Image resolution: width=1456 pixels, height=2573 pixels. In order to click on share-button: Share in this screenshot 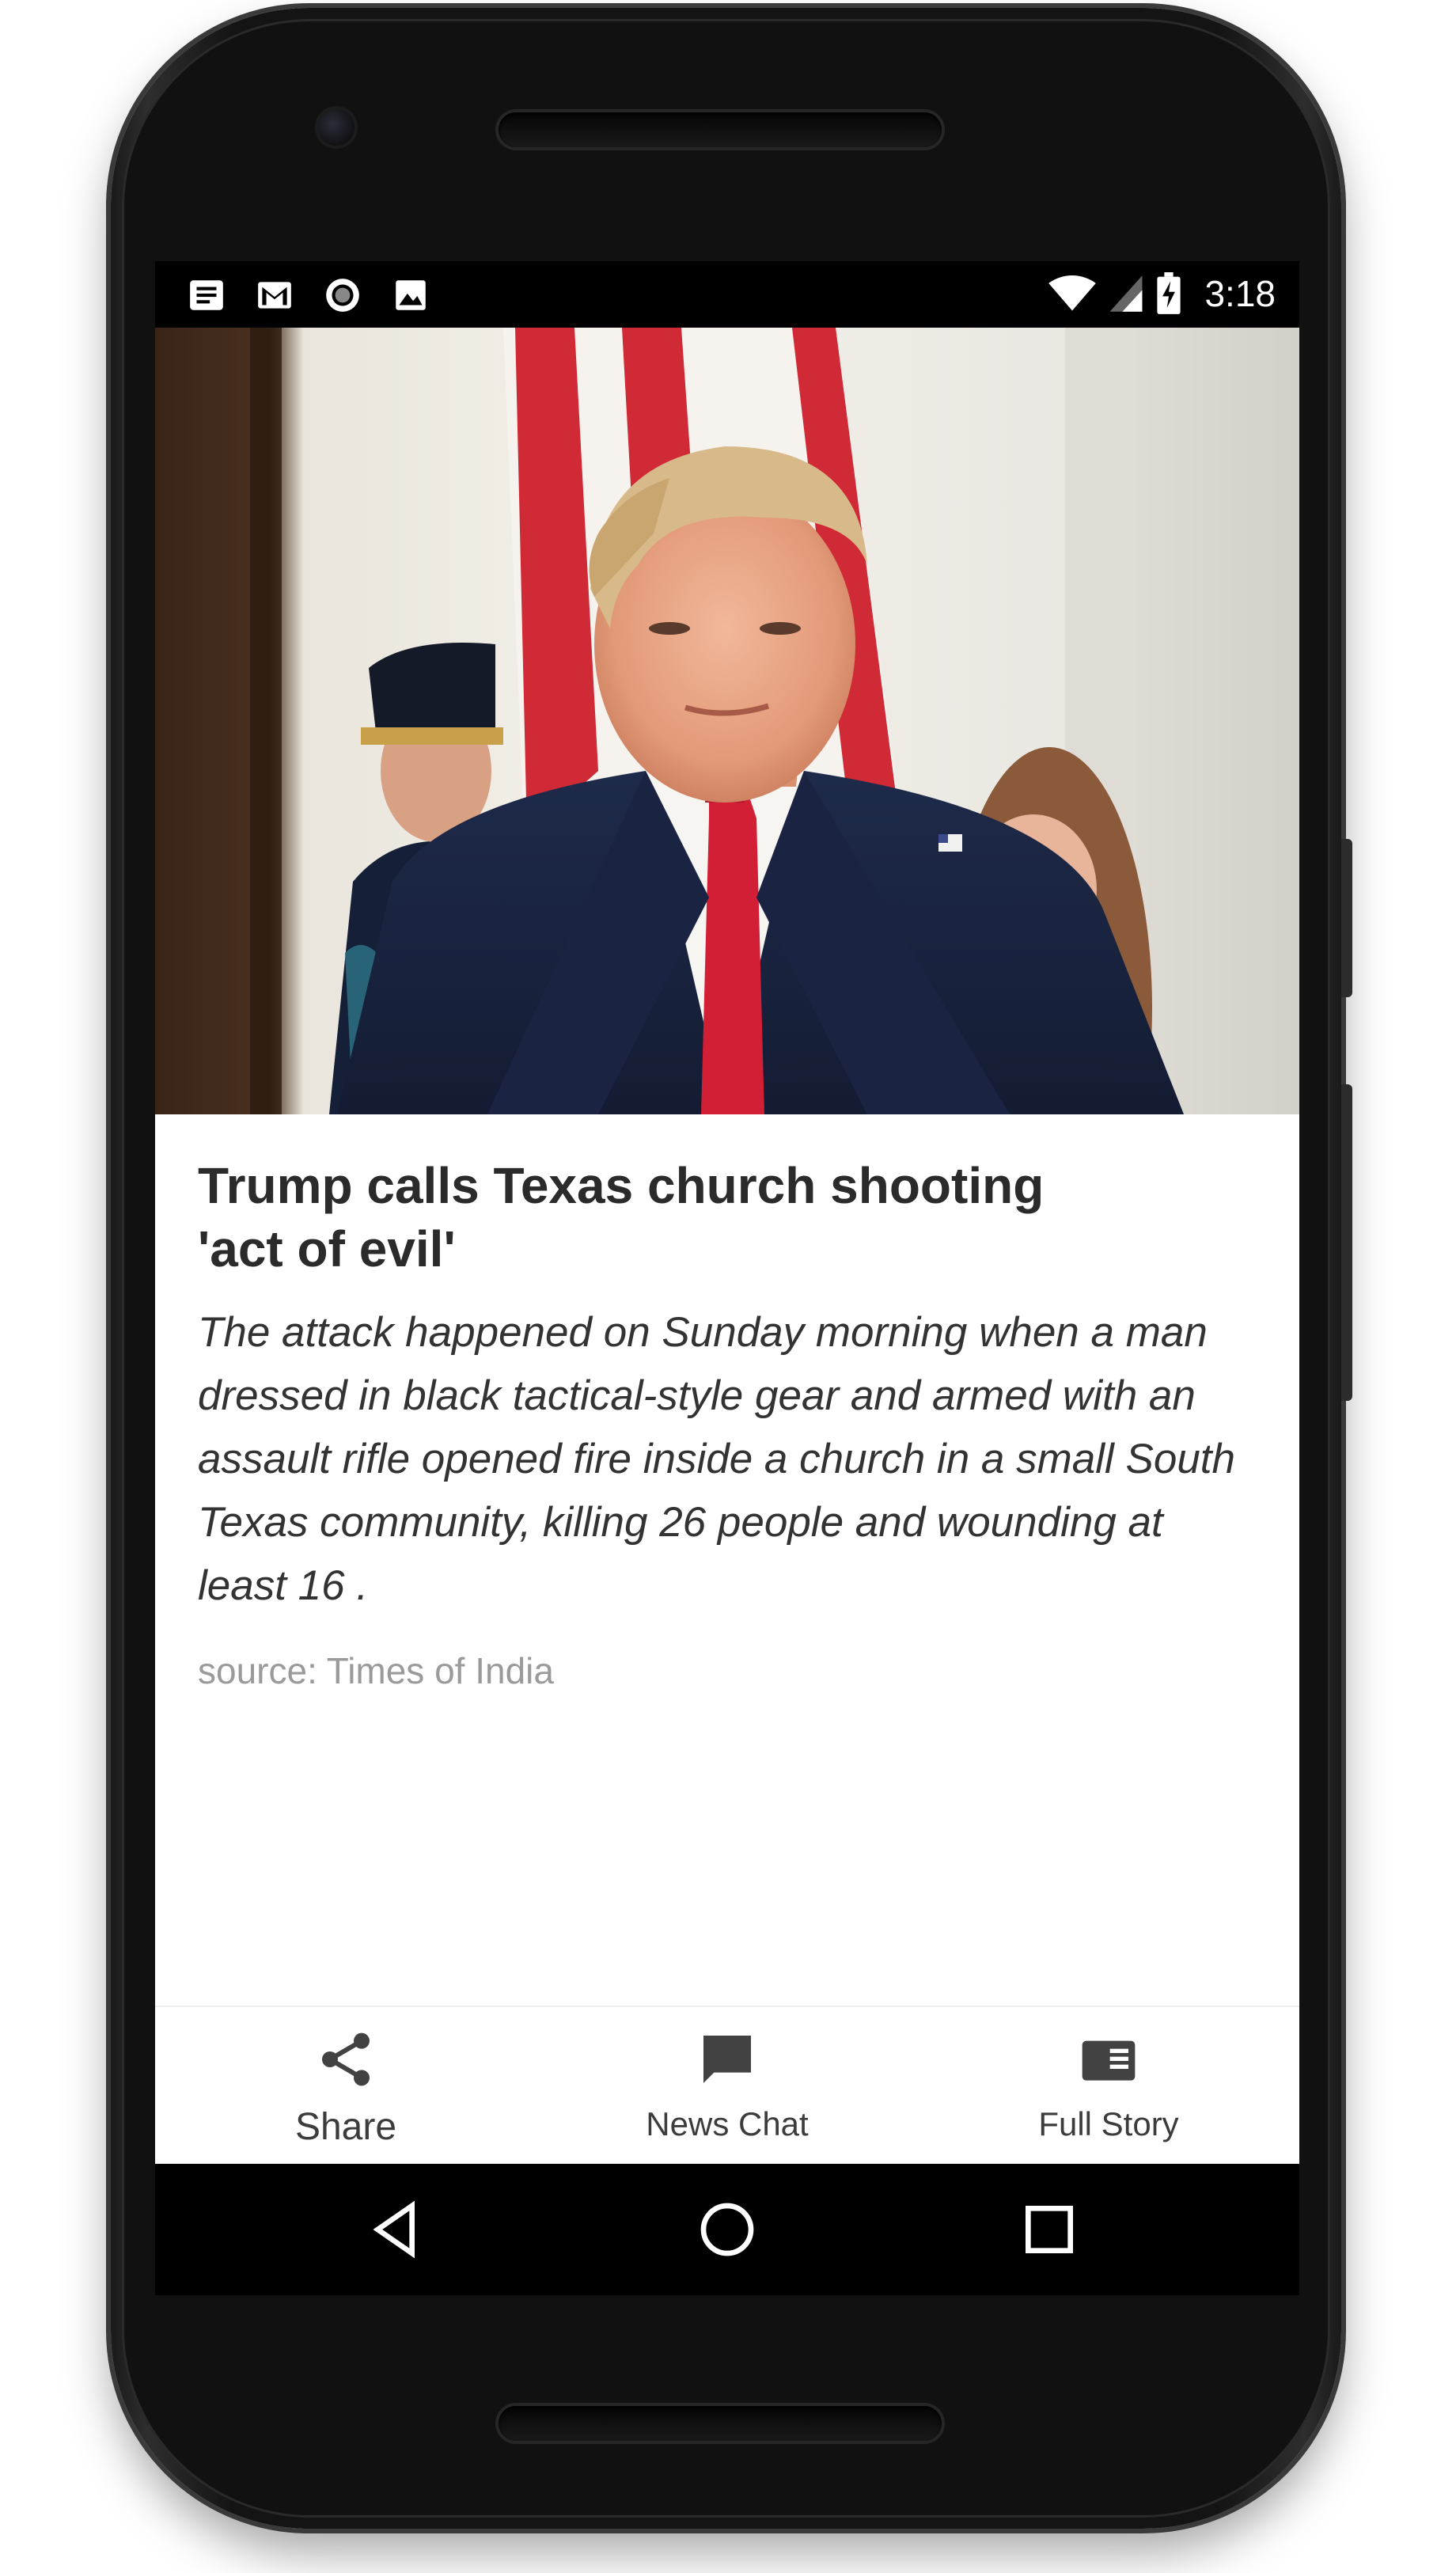, I will do `click(346, 2086)`.